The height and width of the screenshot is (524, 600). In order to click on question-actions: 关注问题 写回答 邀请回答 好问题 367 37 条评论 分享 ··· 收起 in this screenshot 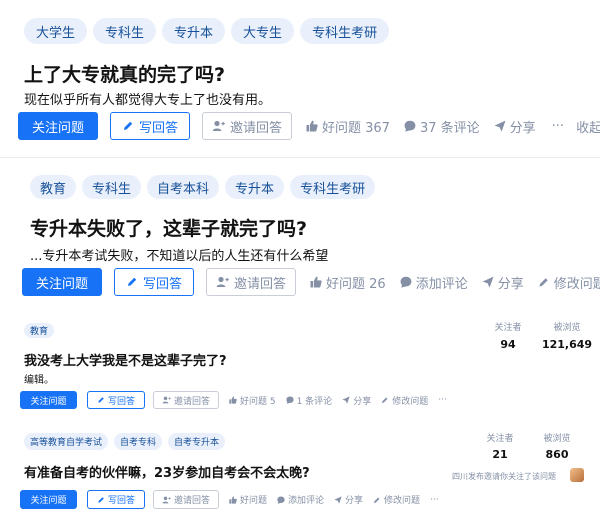, I will do `click(309, 126)`.